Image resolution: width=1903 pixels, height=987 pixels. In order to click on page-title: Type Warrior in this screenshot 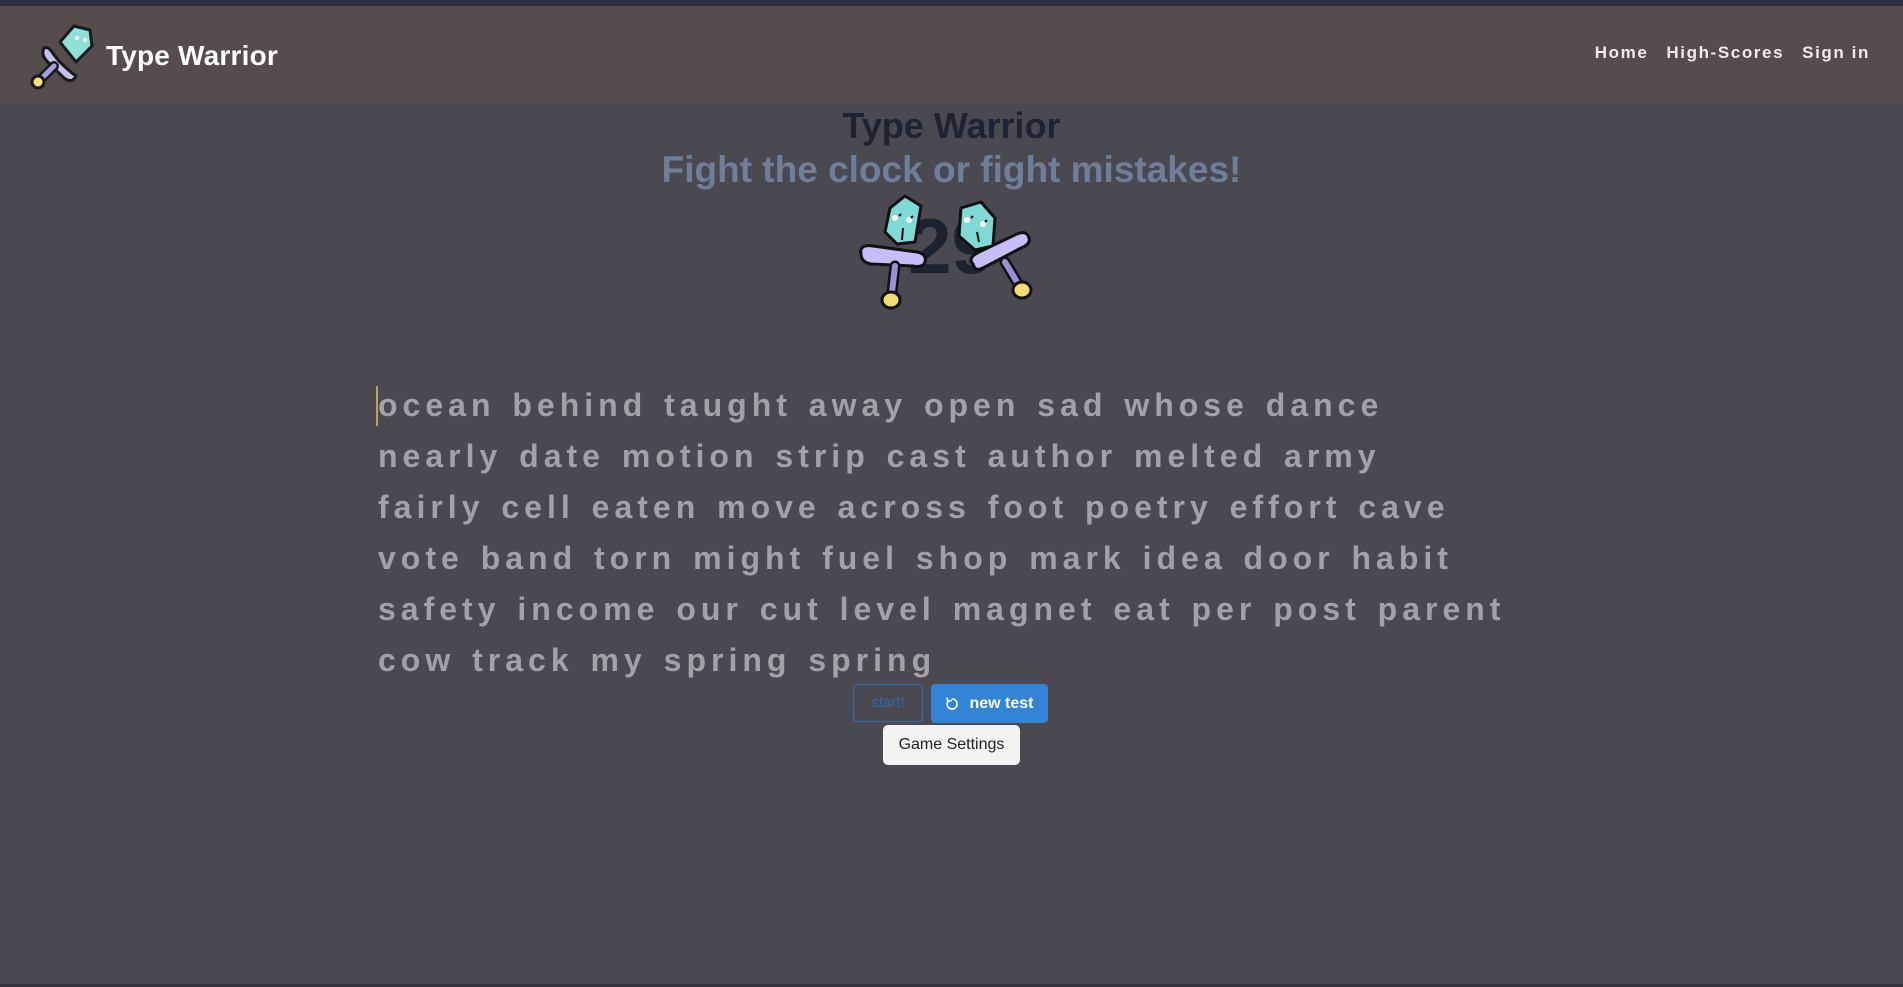, I will do `click(951, 125)`.